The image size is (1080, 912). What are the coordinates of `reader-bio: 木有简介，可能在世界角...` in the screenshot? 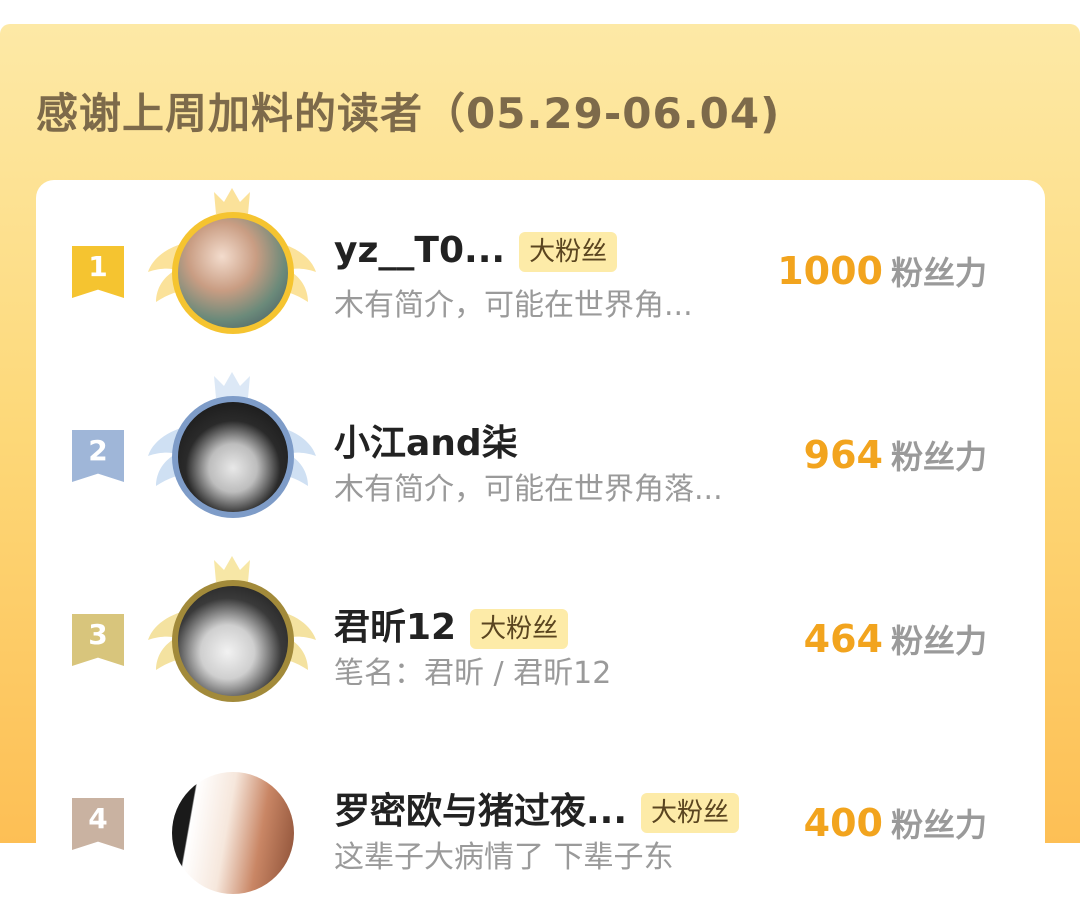 It's located at (513, 305).